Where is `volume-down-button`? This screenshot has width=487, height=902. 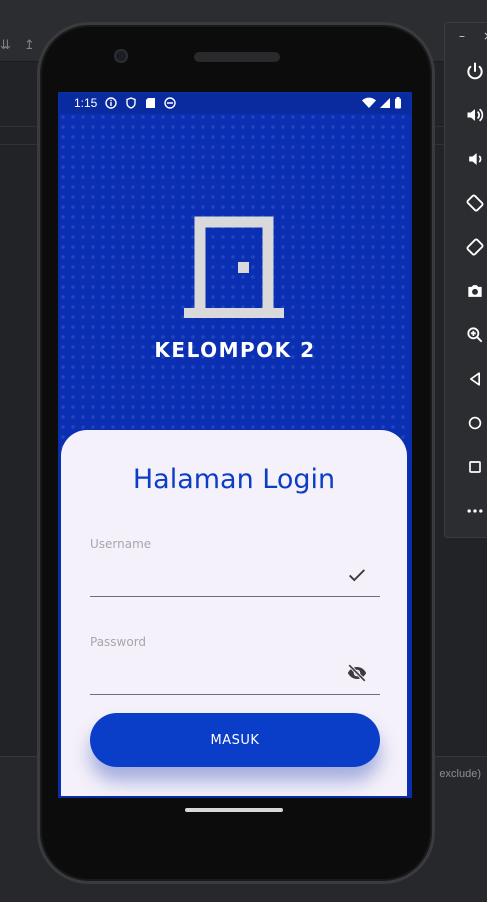
volume-down-button is located at coordinates (470, 159).